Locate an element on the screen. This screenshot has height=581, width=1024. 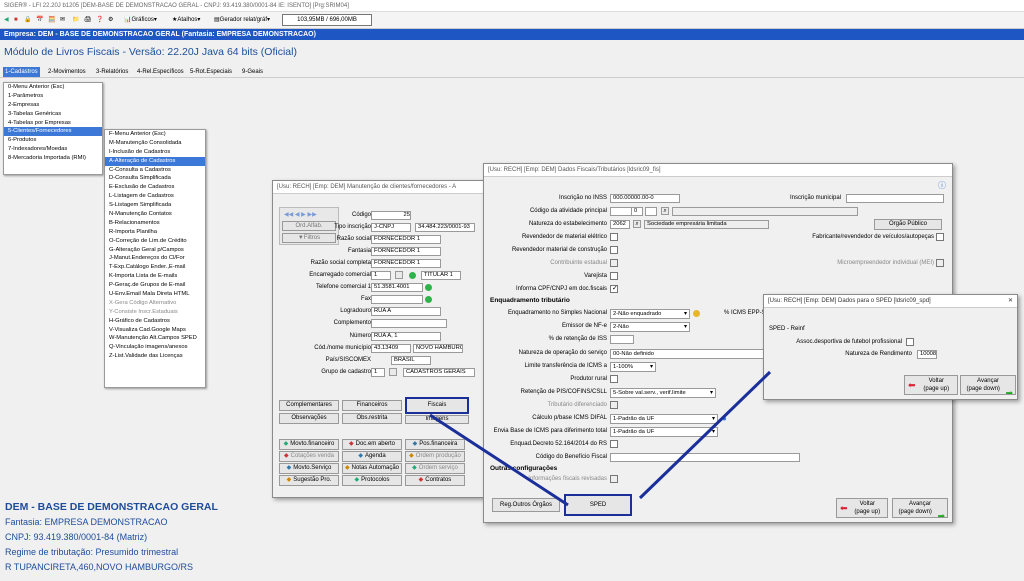
action-button: ◆ Pos.financeira is located at coordinates (435, 444).